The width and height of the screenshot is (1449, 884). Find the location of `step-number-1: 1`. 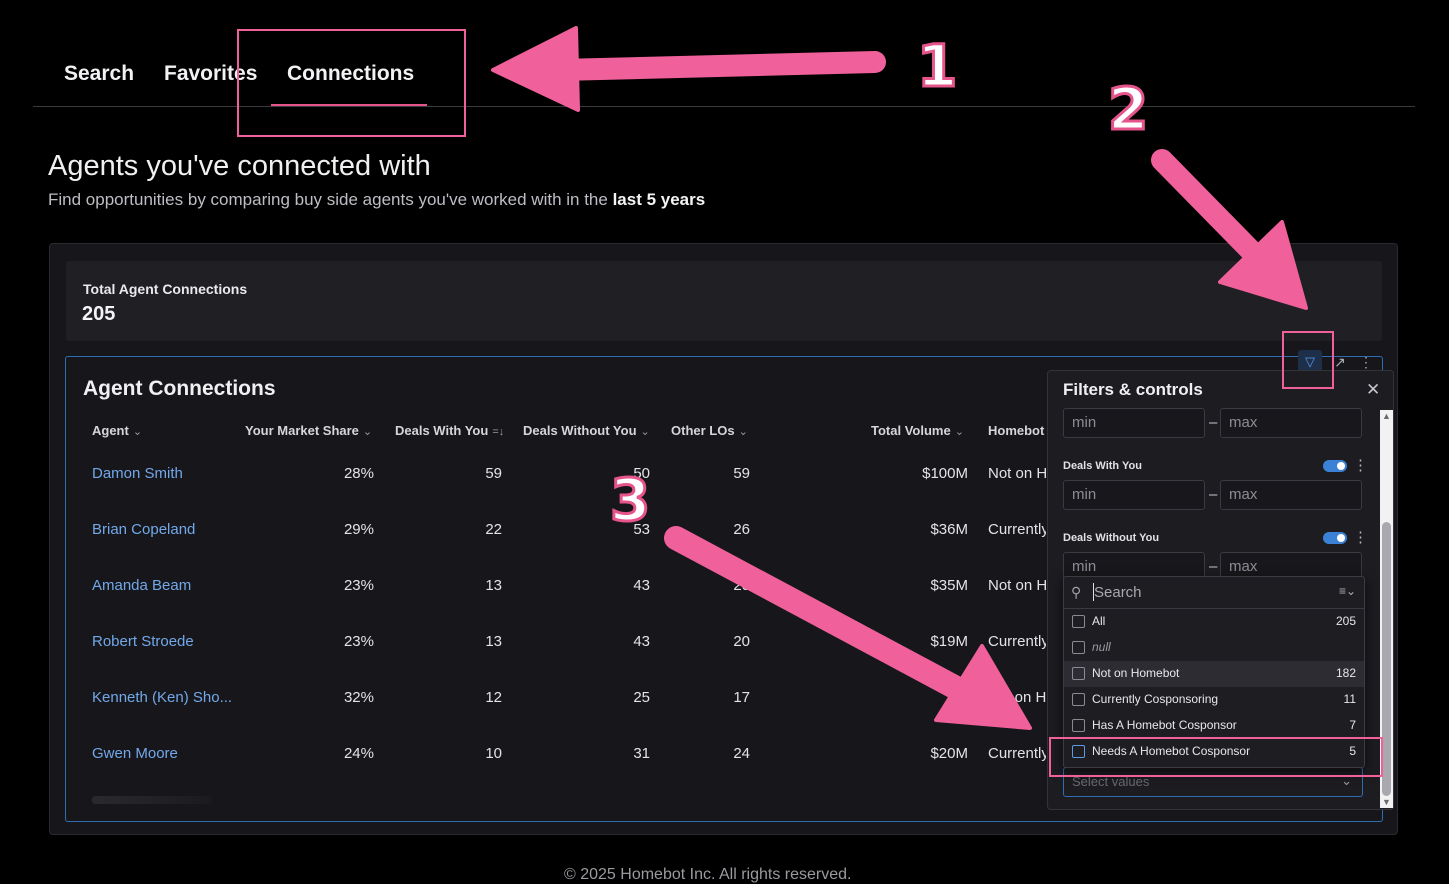

step-number-1: 1 is located at coordinates (936, 66).